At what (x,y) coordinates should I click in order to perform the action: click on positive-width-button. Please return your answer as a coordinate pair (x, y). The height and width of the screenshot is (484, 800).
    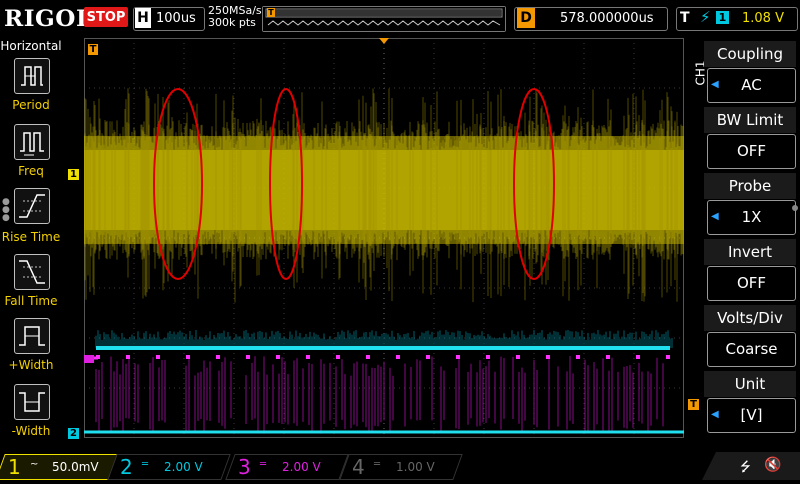
    Looking at the image, I should click on (32, 336).